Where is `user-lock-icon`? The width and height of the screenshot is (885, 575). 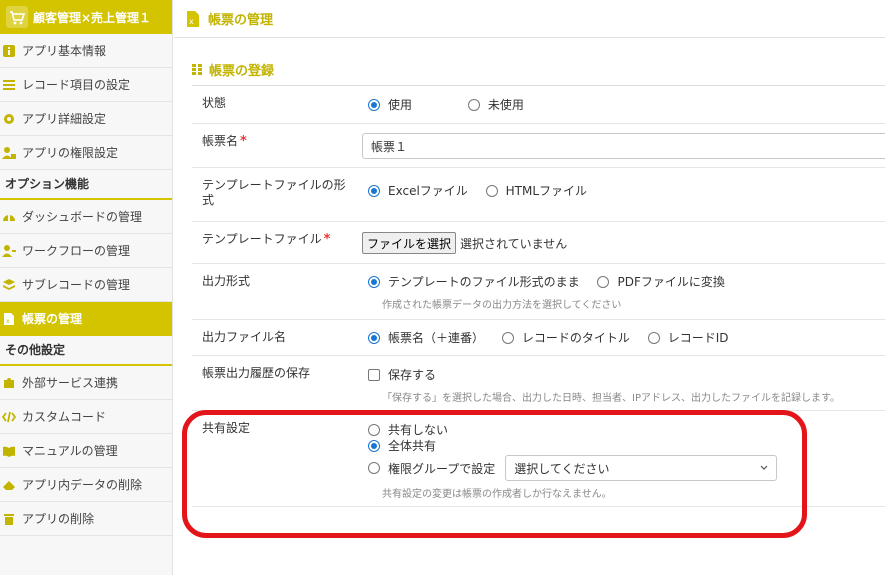 user-lock-icon is located at coordinates (9, 152).